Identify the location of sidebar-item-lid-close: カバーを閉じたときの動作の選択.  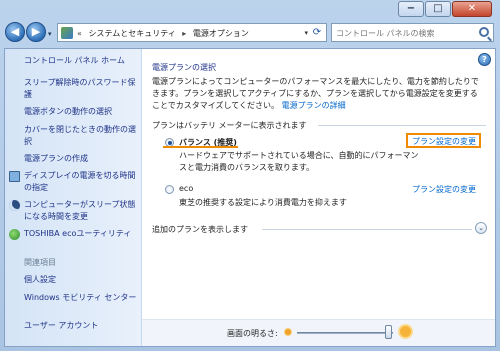
(81, 136).